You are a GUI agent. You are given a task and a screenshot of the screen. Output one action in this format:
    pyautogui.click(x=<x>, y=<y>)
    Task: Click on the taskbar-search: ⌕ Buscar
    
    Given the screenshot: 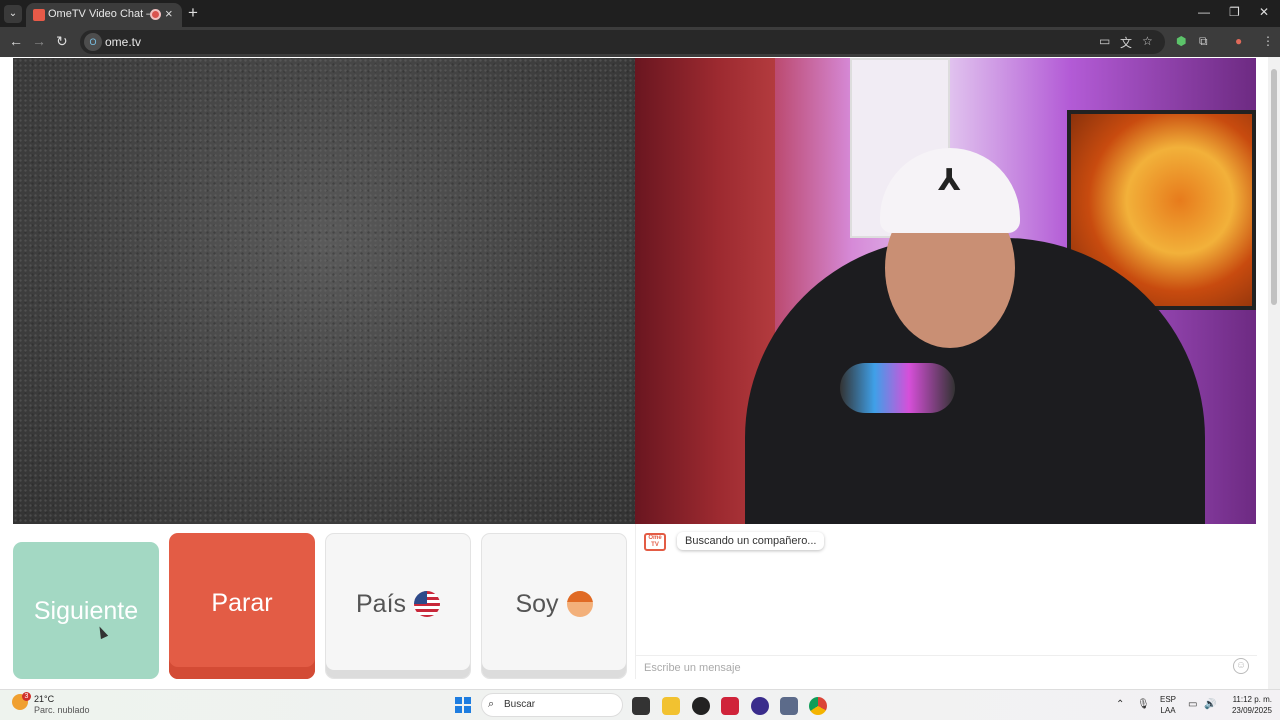 What is the action you would take?
    pyautogui.click(x=552, y=705)
    